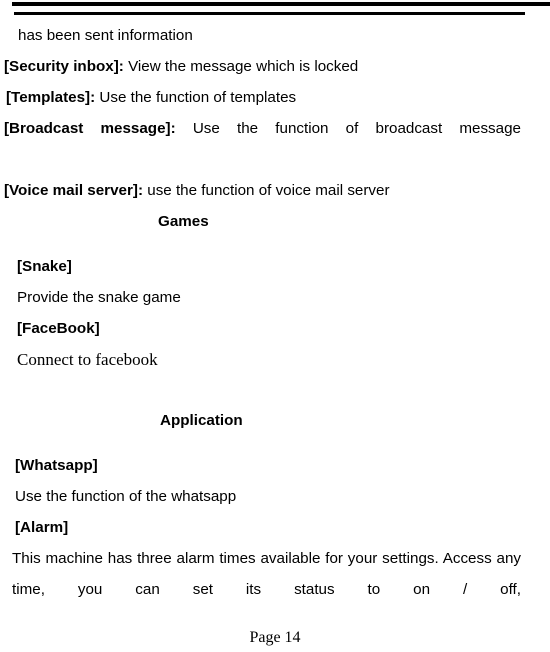 The height and width of the screenshot is (652, 550). I want to click on entry-description: use the function of voice mail server, so click(268, 190).